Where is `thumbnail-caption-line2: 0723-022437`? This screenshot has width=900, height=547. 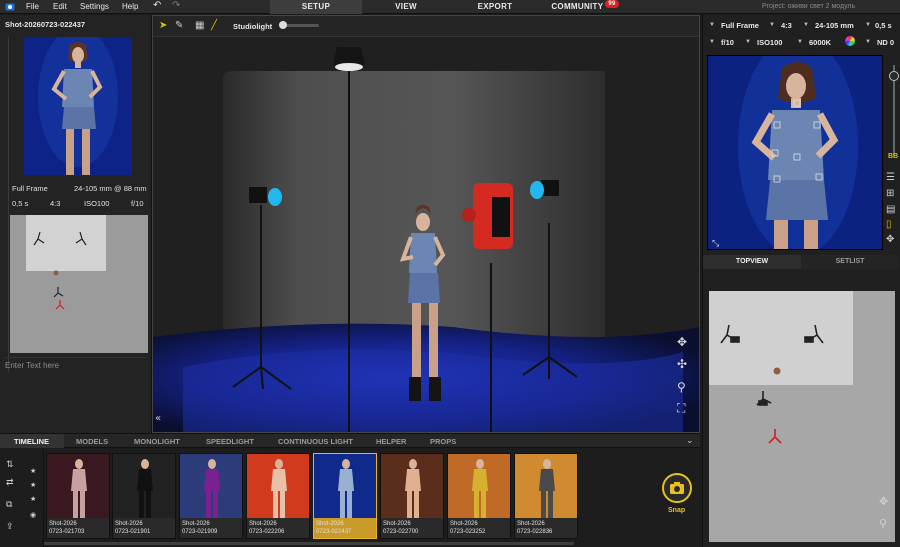
thumbnail-caption-line2: 0723-022437 is located at coordinates (334, 532).